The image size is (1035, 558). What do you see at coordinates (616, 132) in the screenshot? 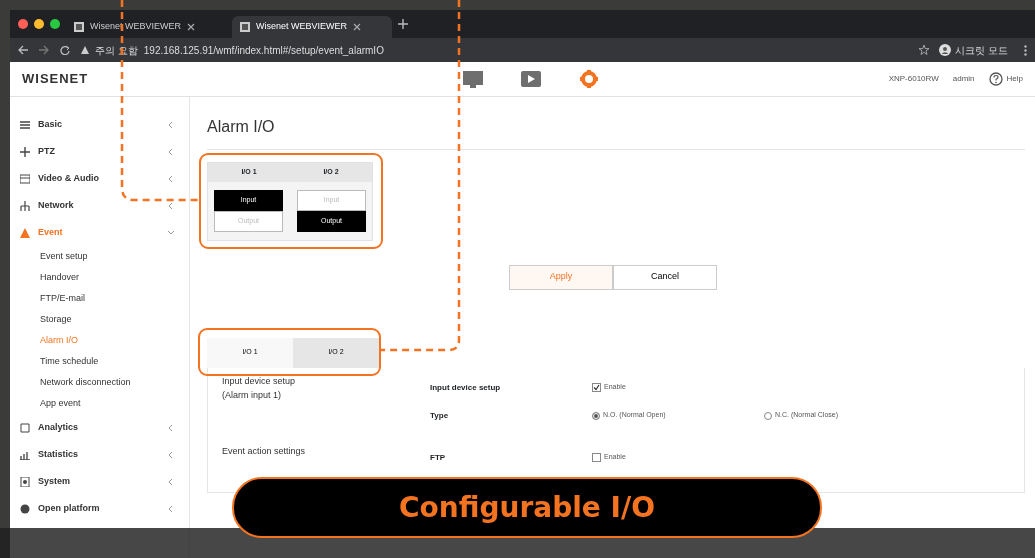
I see `page-title: Alarm I/O` at bounding box center [616, 132].